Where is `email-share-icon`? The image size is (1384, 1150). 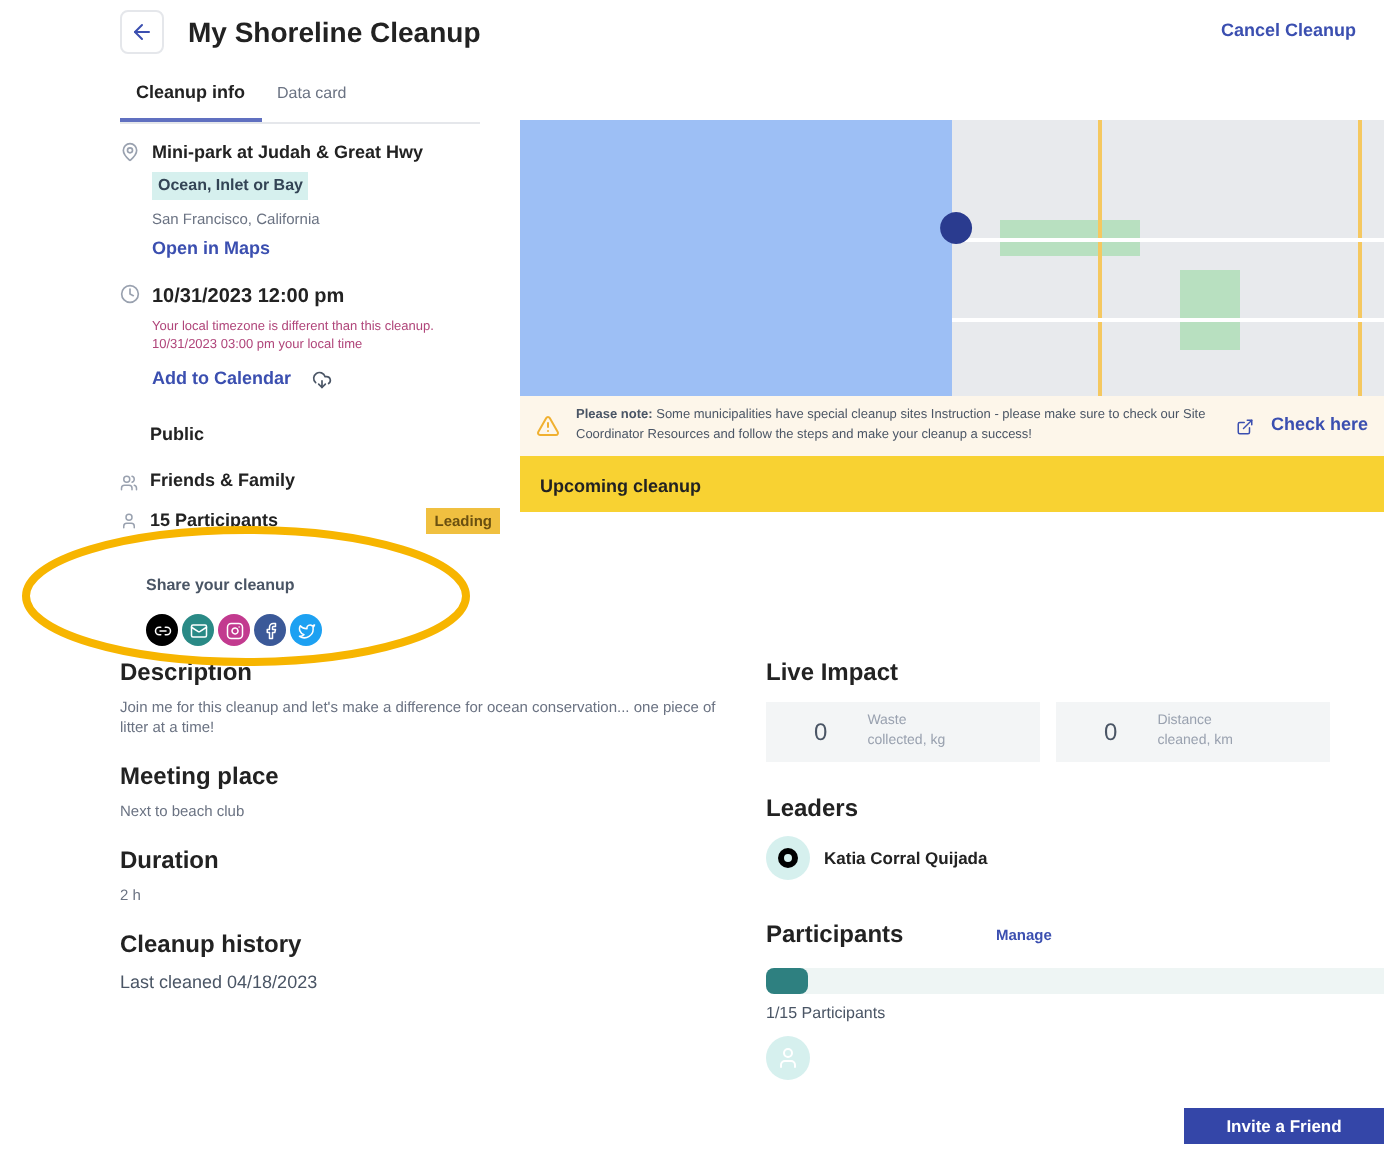
email-share-icon is located at coordinates (198, 630).